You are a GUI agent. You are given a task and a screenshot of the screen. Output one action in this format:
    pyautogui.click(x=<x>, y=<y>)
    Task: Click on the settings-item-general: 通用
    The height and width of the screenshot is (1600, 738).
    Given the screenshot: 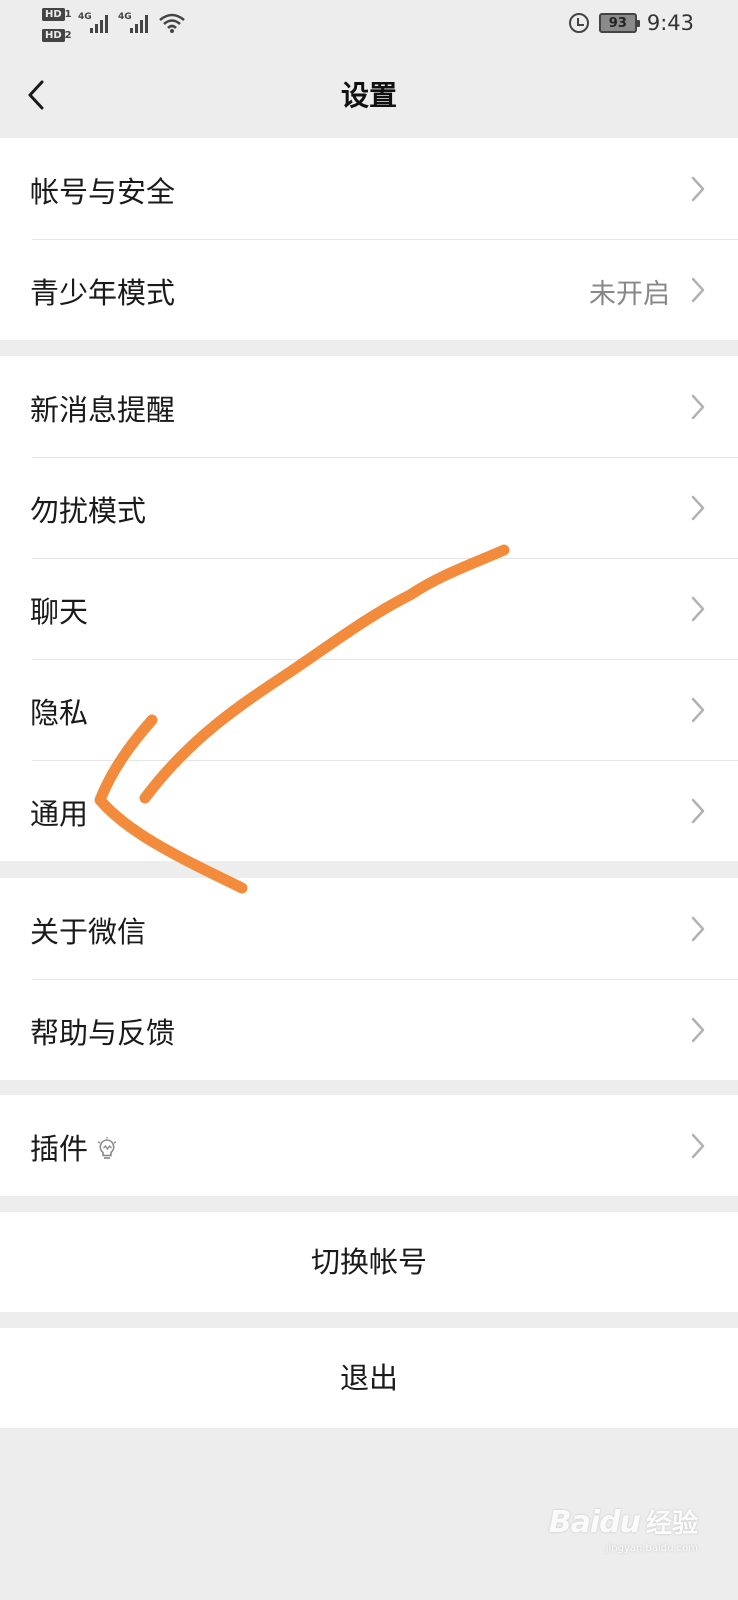 What is the action you would take?
    pyautogui.click(x=369, y=810)
    